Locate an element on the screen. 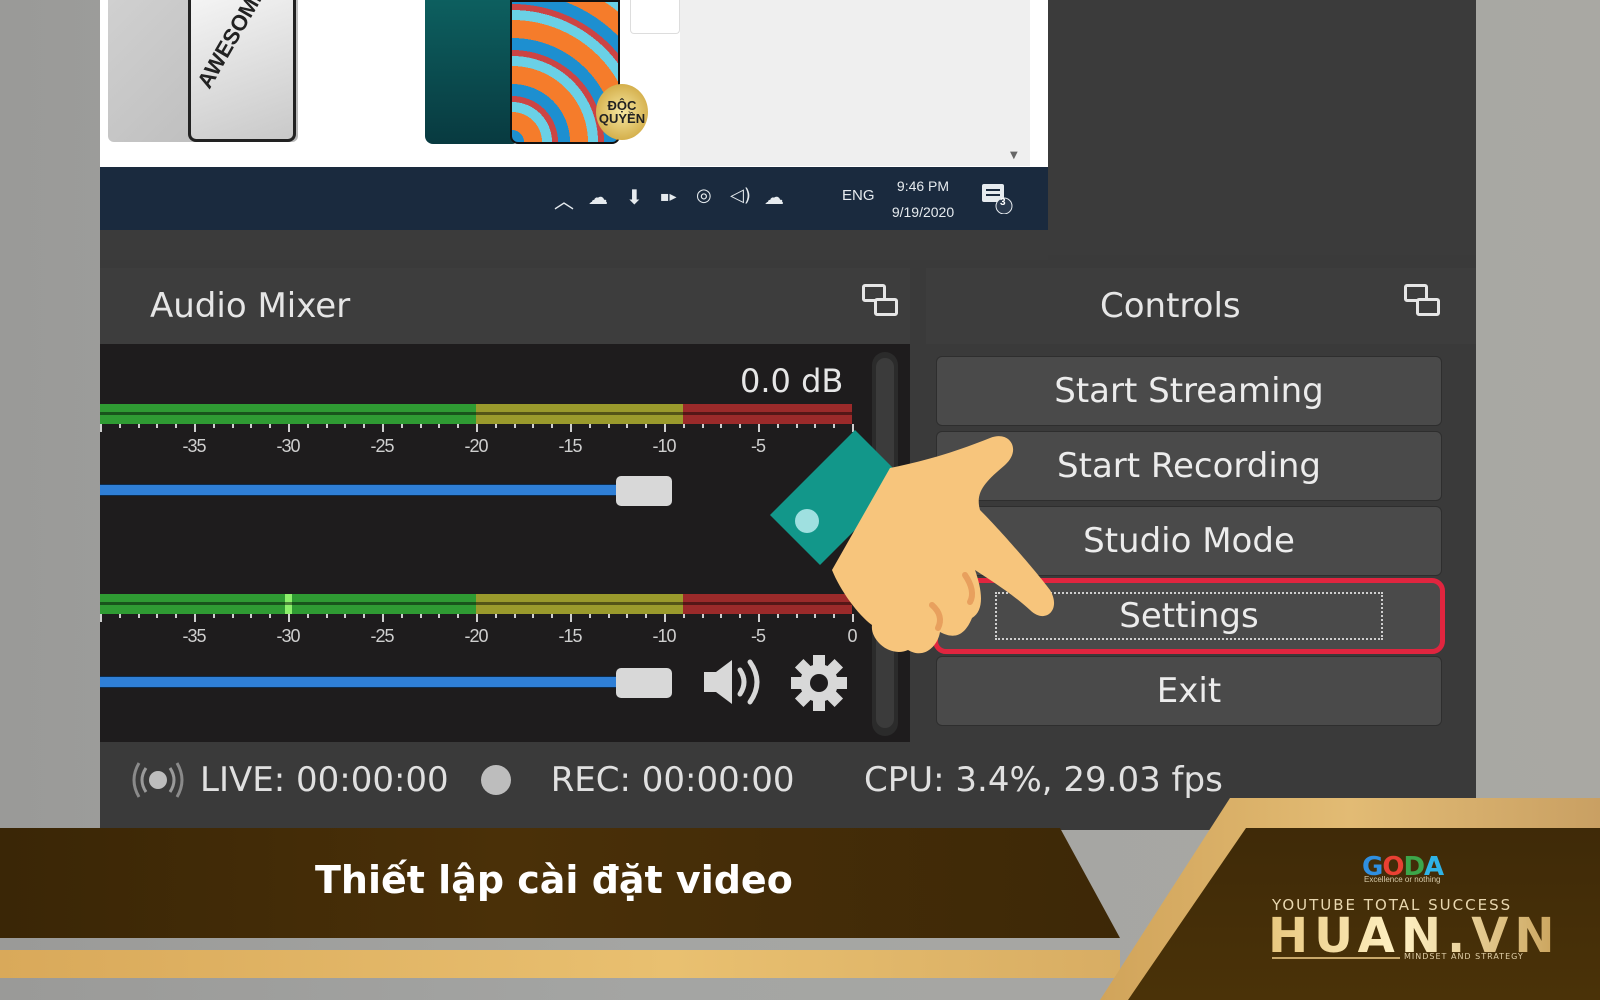 The image size is (1600, 1000). live-status: LIVE: 00:00:00 REC: 00:00:00 is located at coordinates (462, 780).